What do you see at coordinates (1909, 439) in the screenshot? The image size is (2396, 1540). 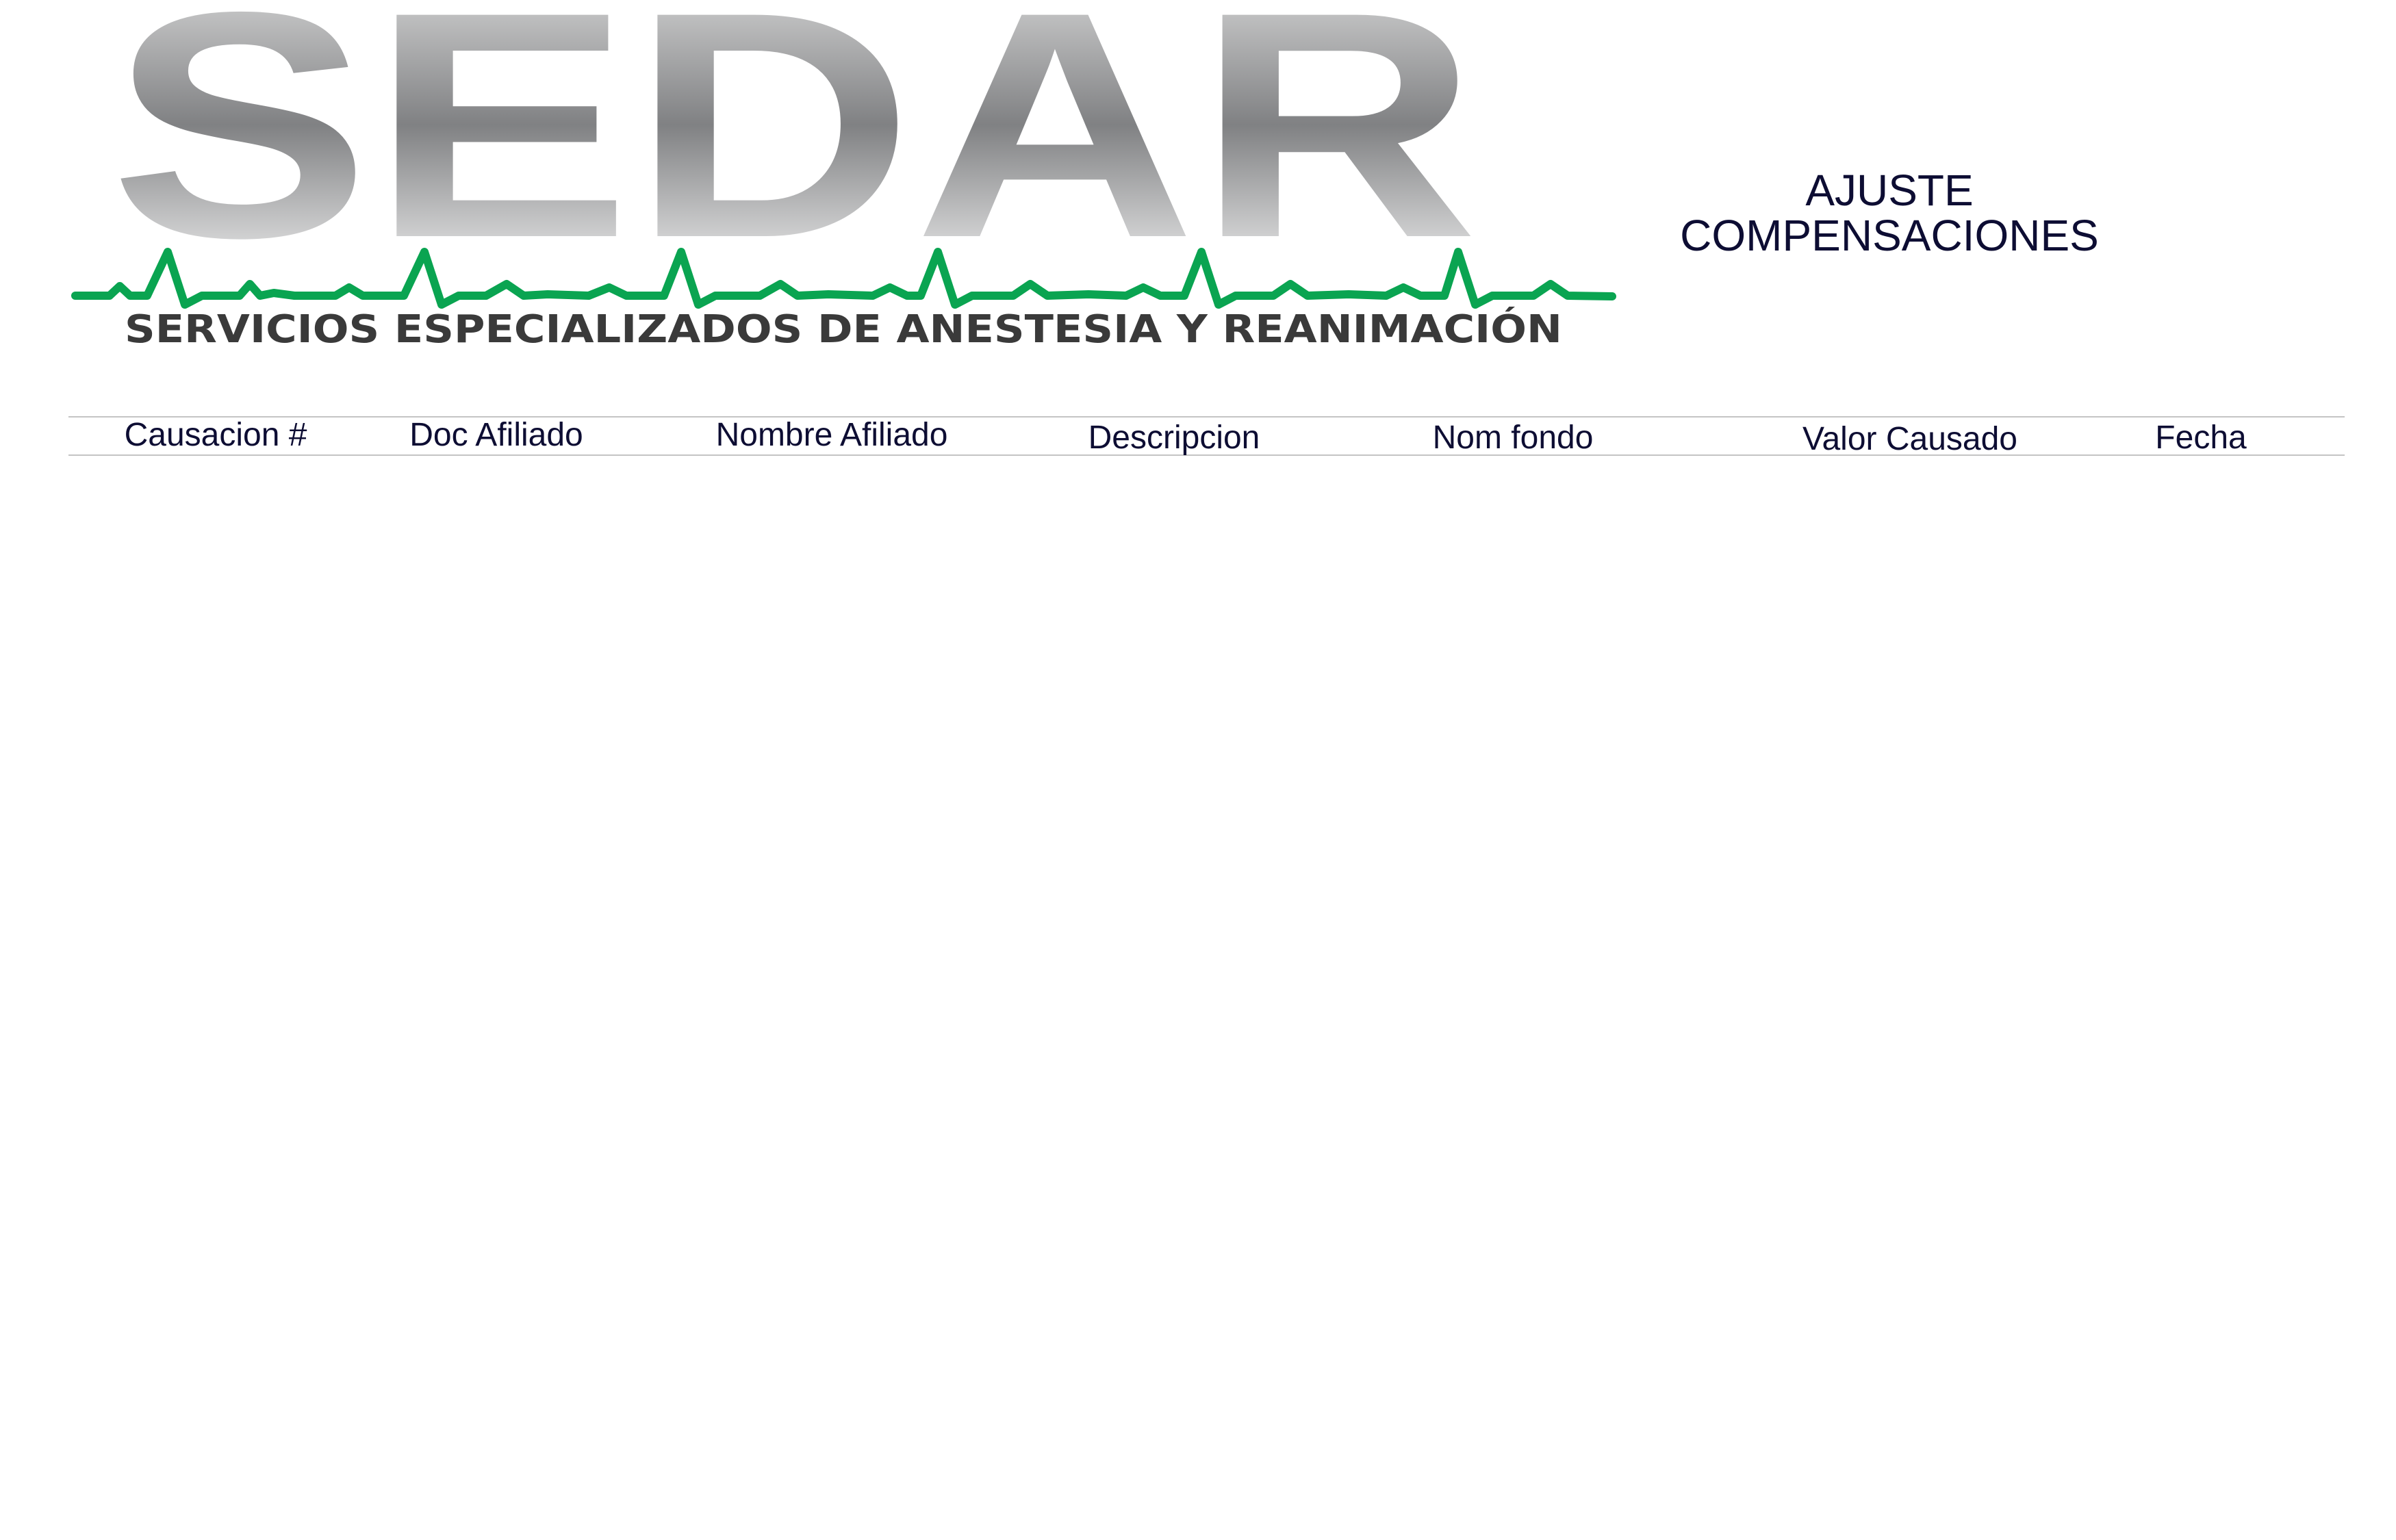 I see `col-valor-causado: Valor Causado` at bounding box center [1909, 439].